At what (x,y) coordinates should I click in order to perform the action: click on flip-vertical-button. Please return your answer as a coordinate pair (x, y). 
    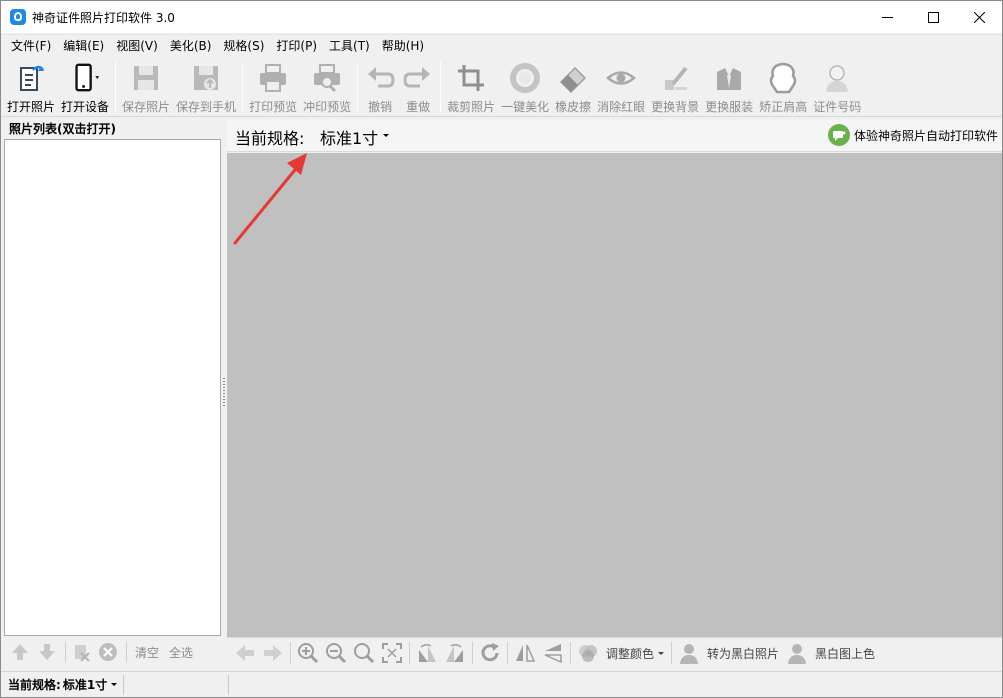
    Looking at the image, I should click on (553, 653).